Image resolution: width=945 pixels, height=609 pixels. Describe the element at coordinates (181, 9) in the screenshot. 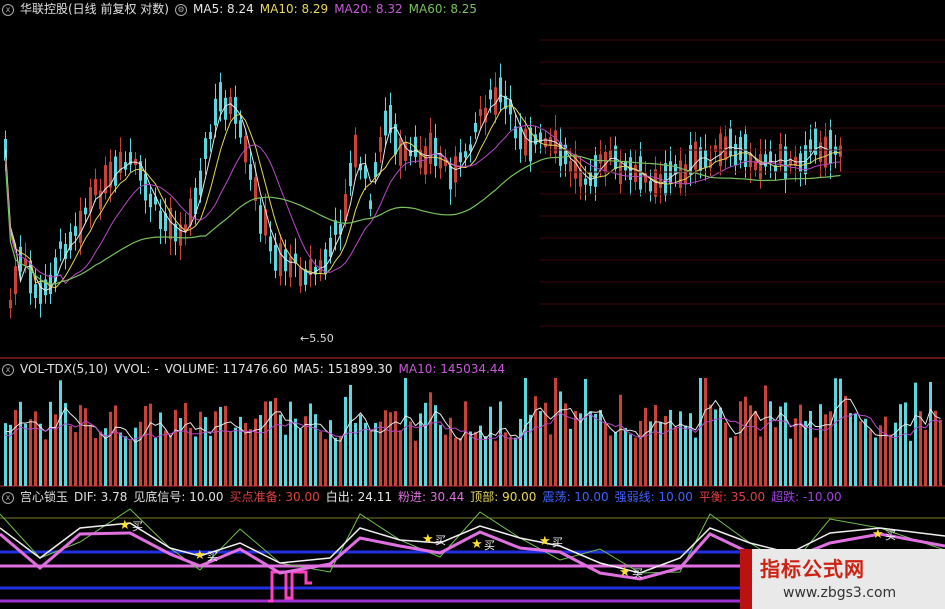

I see `settings-icon: ⚙` at that location.